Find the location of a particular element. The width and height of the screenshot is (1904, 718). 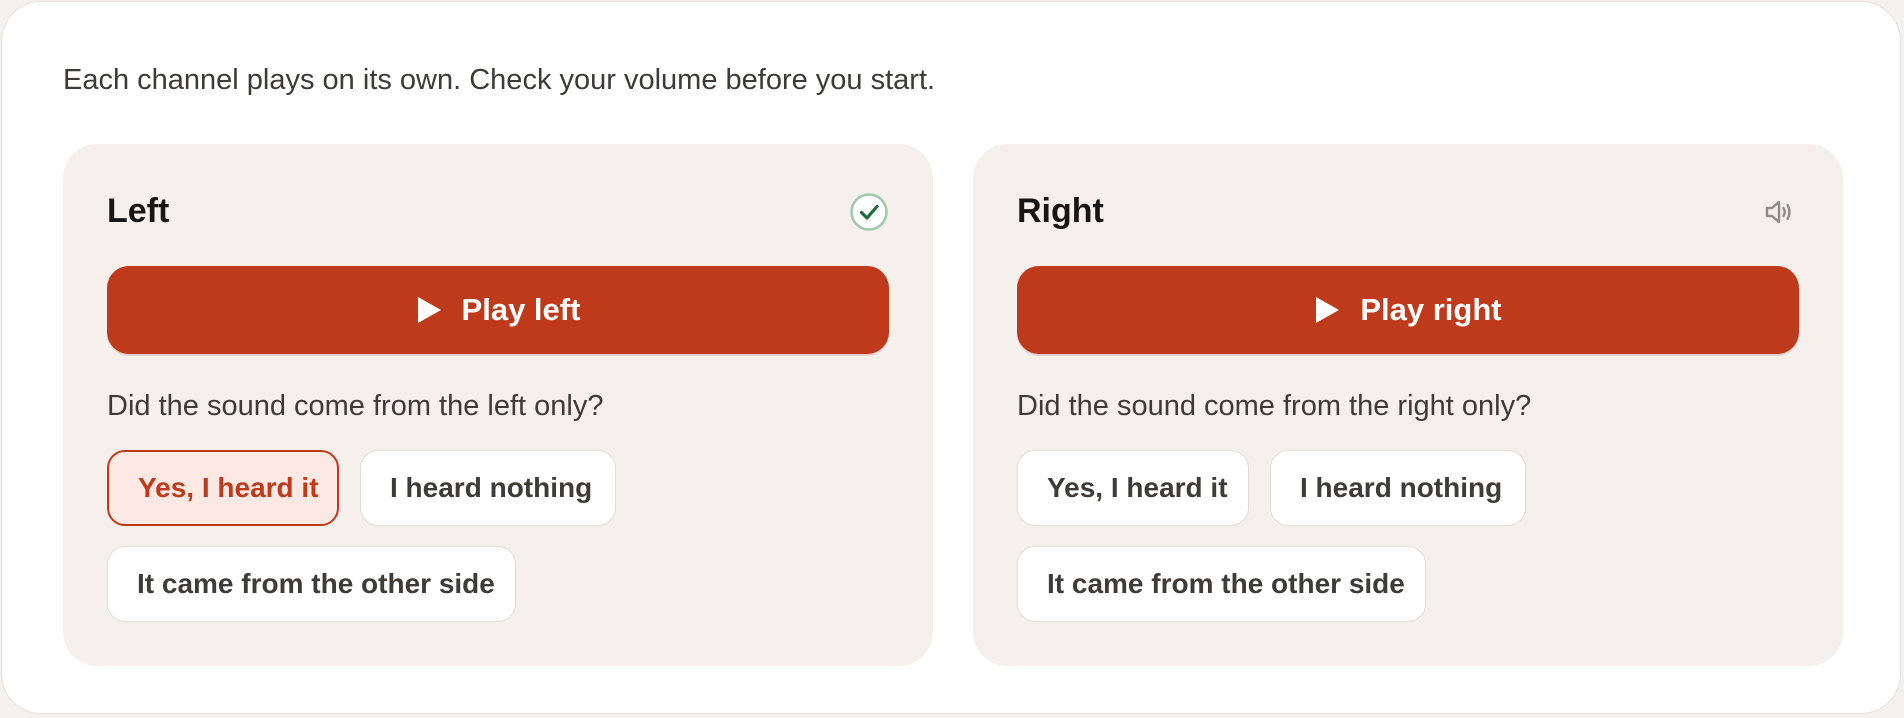

play-right-button: Play right is located at coordinates (1408, 310).